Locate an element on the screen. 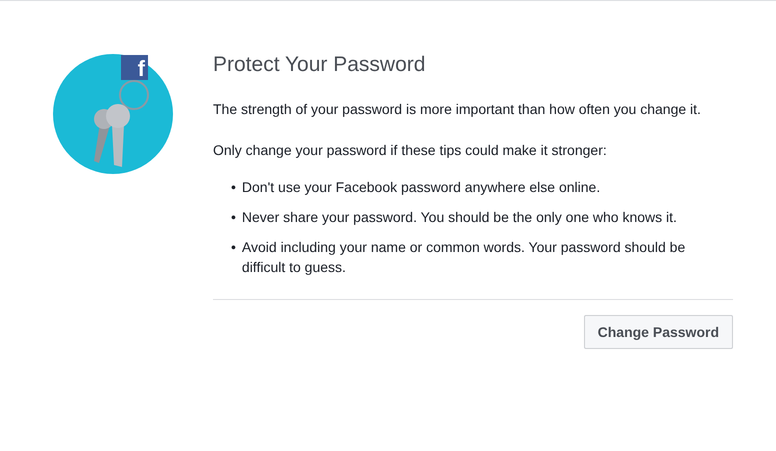  lead-text: Only change your password if these tips could make it stronger: is located at coordinates (410, 150).